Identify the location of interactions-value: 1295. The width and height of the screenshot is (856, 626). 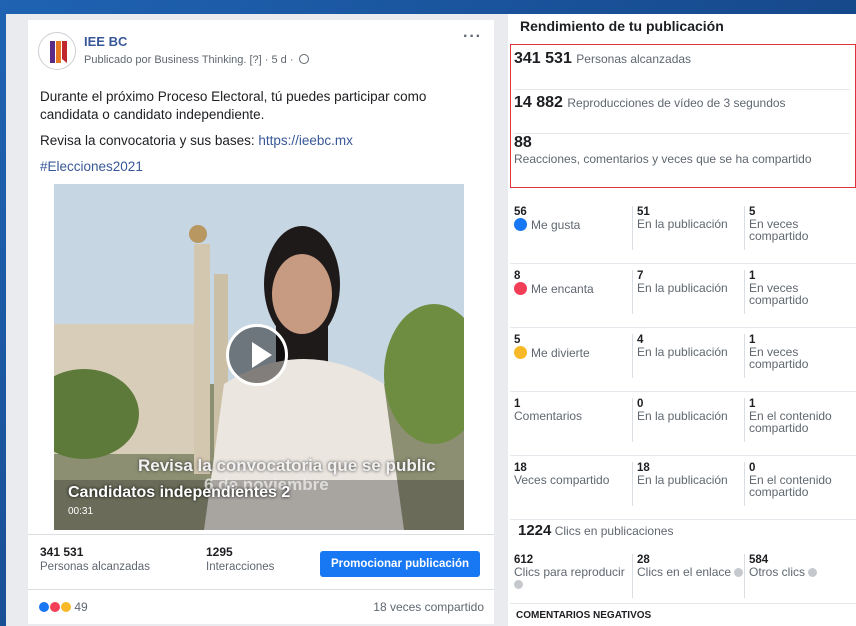
(219, 552).